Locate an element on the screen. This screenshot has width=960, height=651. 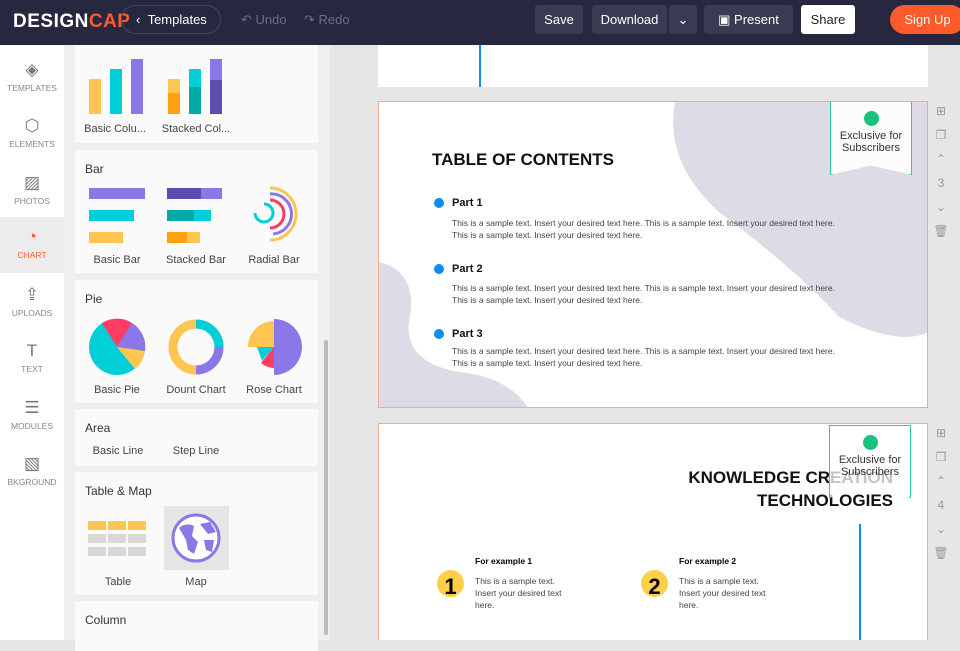
rail-uploads: ⇪ UPLOADS is located at coordinates (32, 303).